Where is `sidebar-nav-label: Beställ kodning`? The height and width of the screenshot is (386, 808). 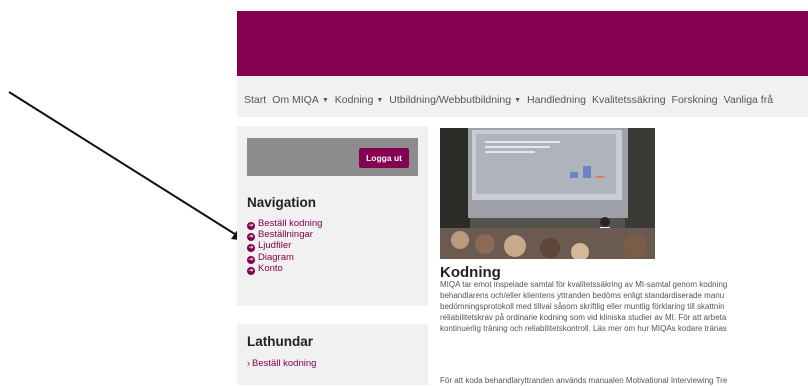
sidebar-nav-label: Beställ kodning is located at coordinates (290, 223).